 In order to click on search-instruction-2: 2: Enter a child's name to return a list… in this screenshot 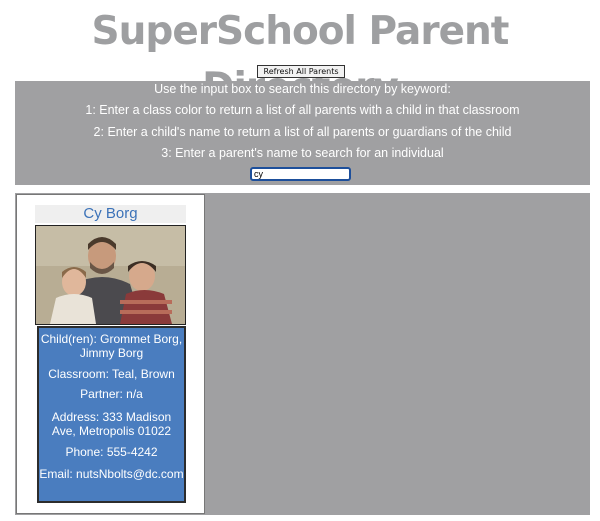, I will do `click(302, 132)`.